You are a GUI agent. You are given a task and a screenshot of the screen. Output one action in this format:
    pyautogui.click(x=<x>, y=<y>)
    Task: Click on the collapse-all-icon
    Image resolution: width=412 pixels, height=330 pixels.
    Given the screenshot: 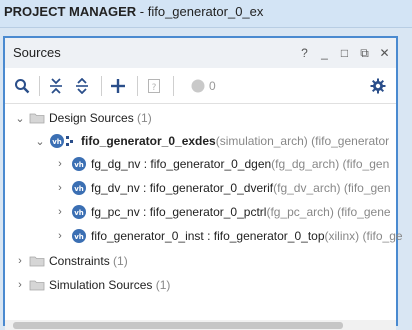 What is the action you would take?
    pyautogui.click(x=56, y=86)
    